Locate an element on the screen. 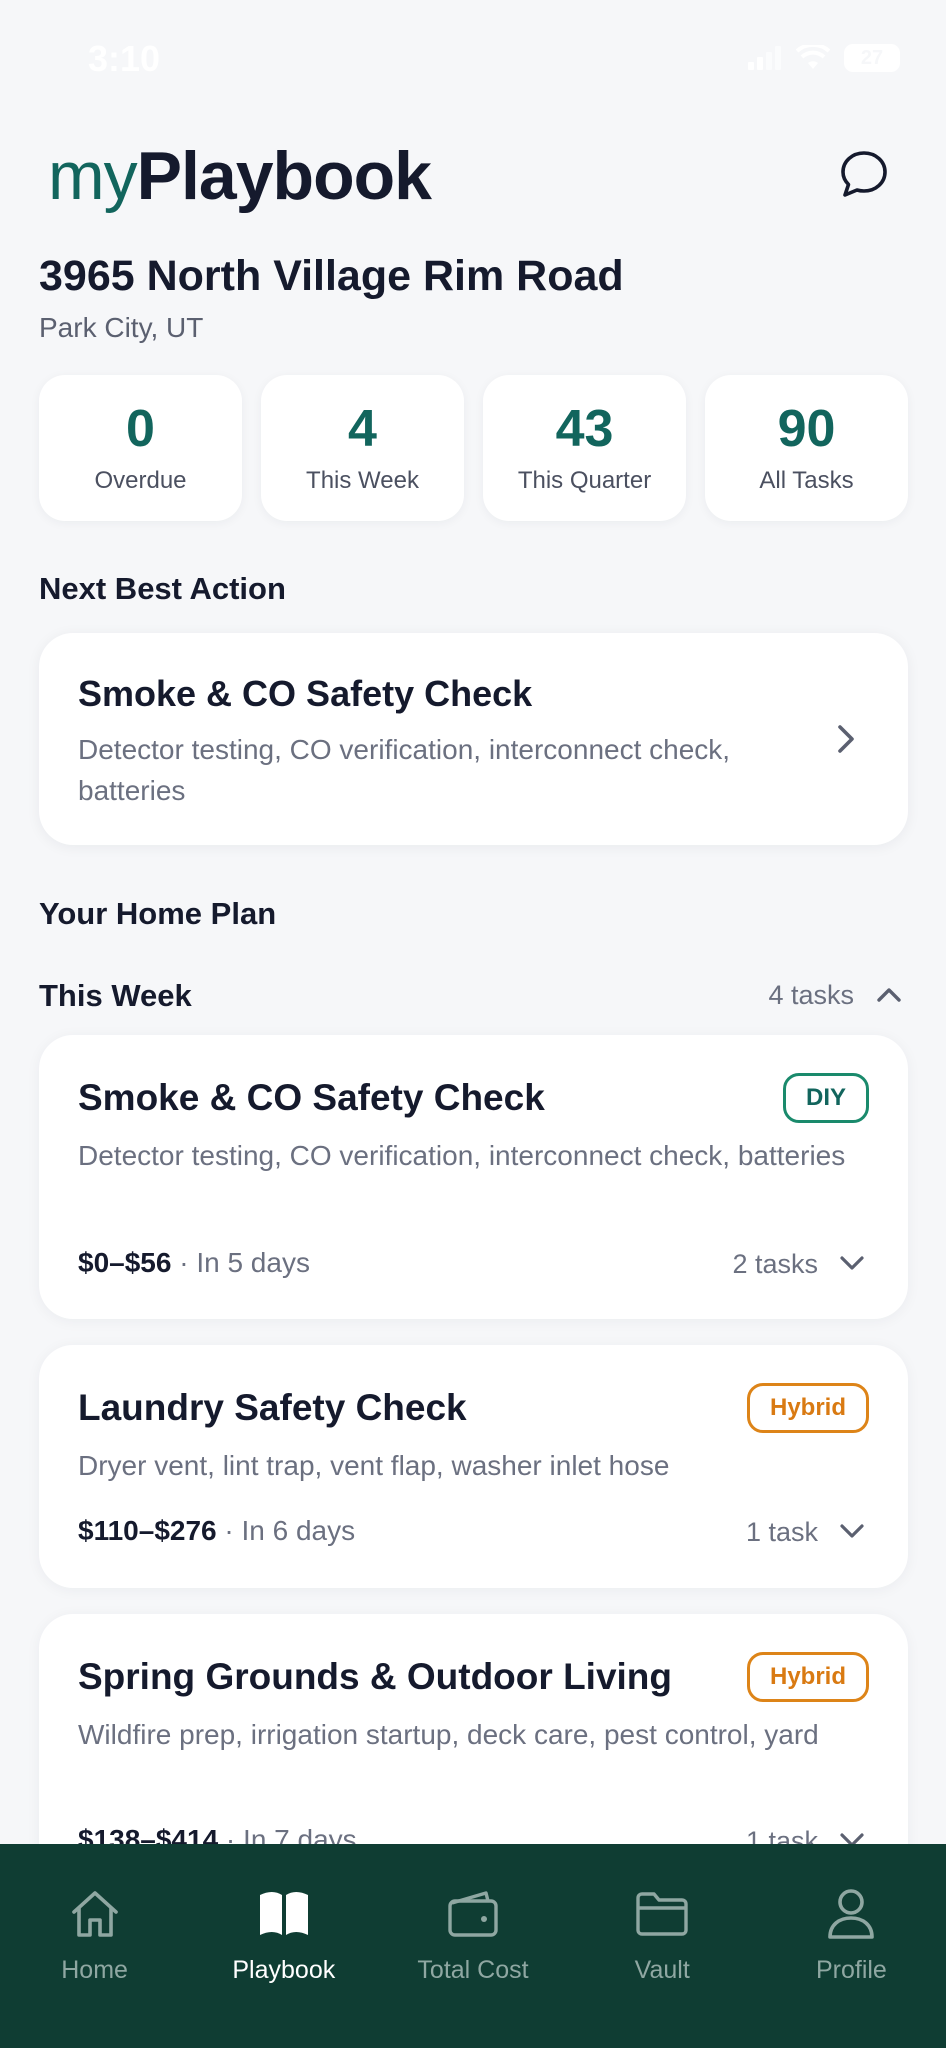 The image size is (946, 2048). bottom-tab-bar: Home Playbook Total Cost Vault Profile is located at coordinates (473, 1946).